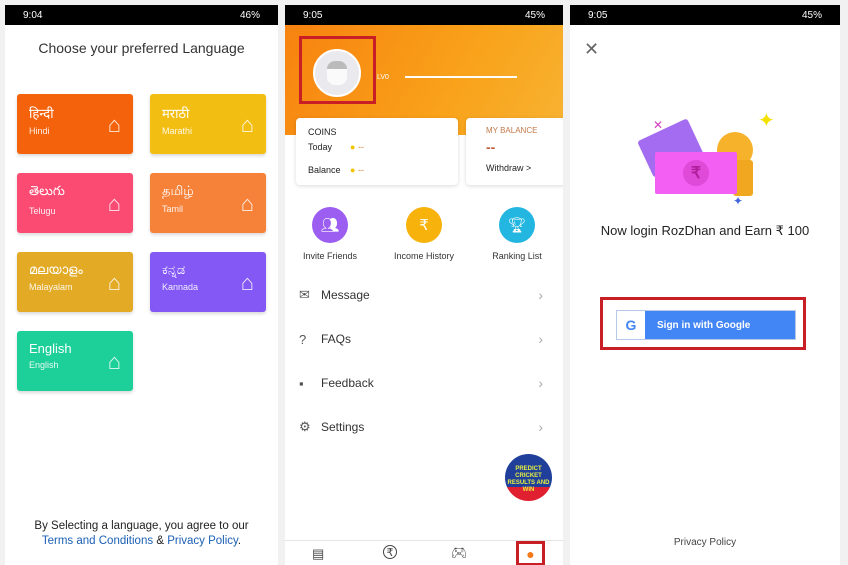  What do you see at coordinates (208, 203) in the screenshot?
I see `language-card-tamil: தமிழ் Tamil ⌂` at bounding box center [208, 203].